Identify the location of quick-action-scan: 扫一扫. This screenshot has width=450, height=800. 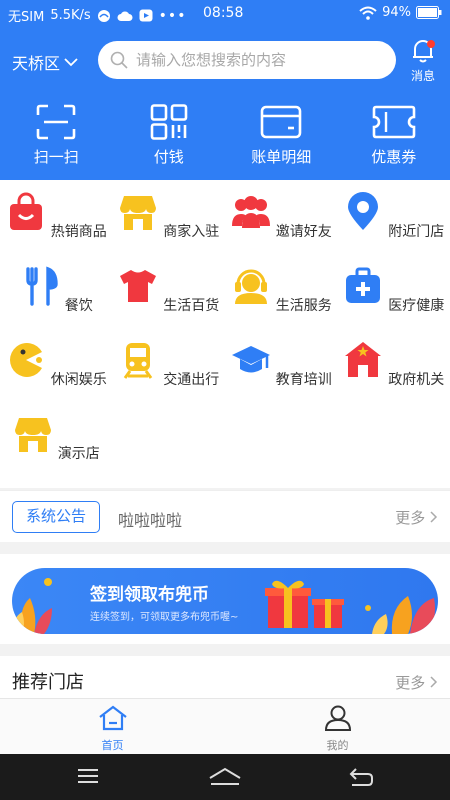
(56, 135).